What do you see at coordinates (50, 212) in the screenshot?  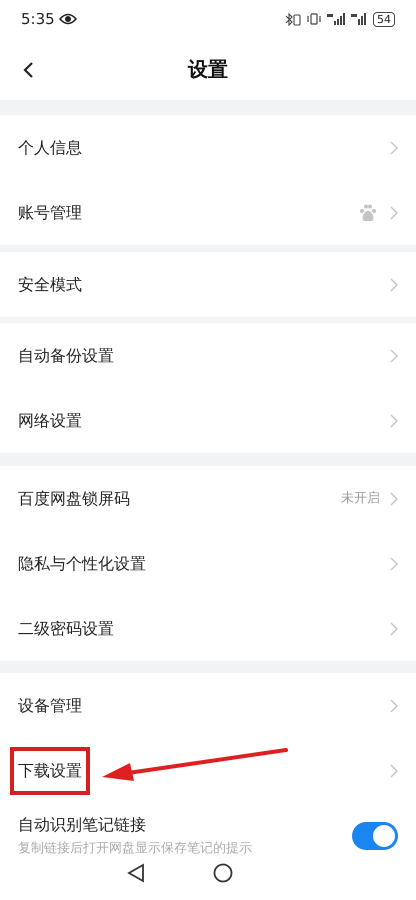 I see `row-label: 账号管理` at bounding box center [50, 212].